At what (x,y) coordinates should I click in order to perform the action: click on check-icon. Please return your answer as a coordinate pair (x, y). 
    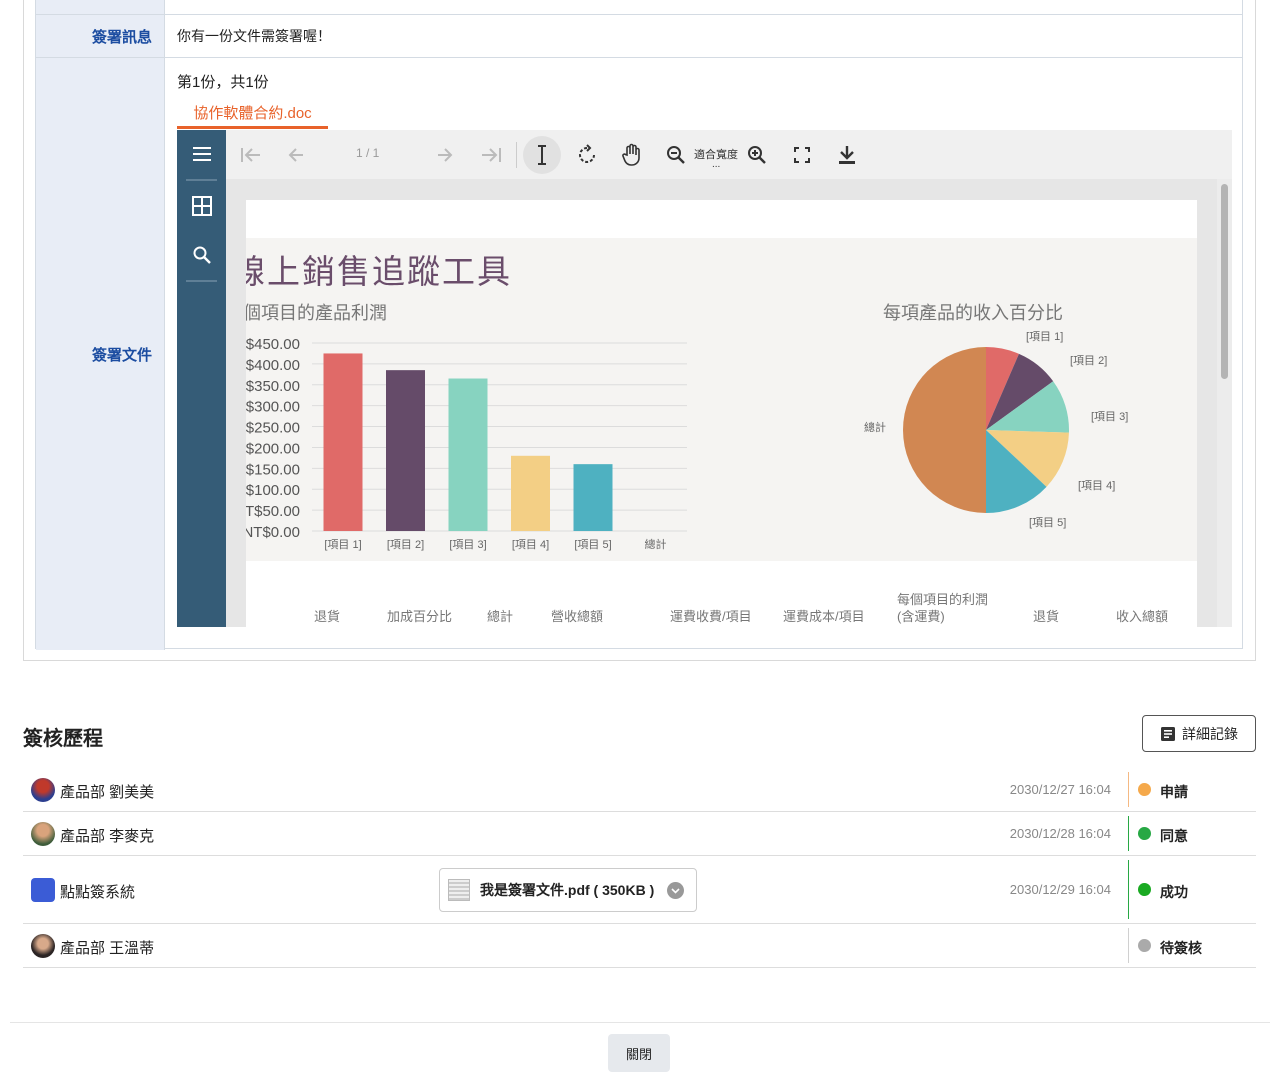
    Looking at the image, I should click on (1144, 833).